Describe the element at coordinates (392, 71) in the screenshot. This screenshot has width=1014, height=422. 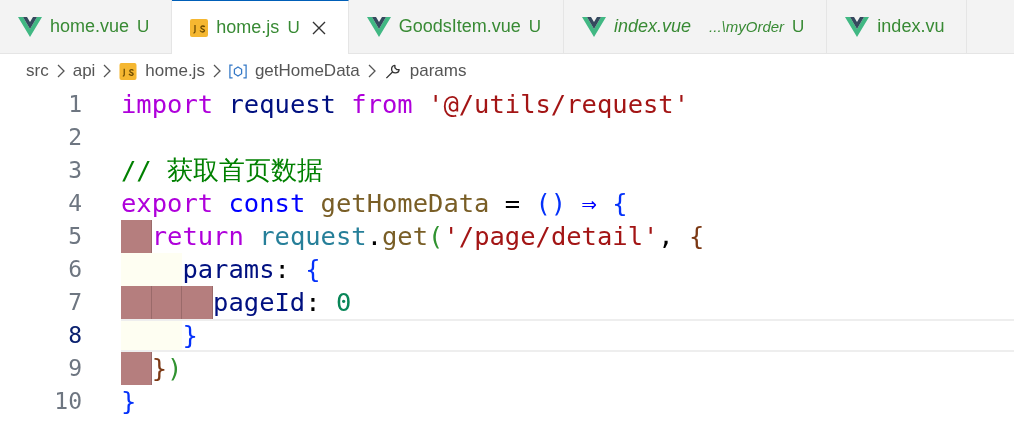
I see `wrench-icon` at that location.